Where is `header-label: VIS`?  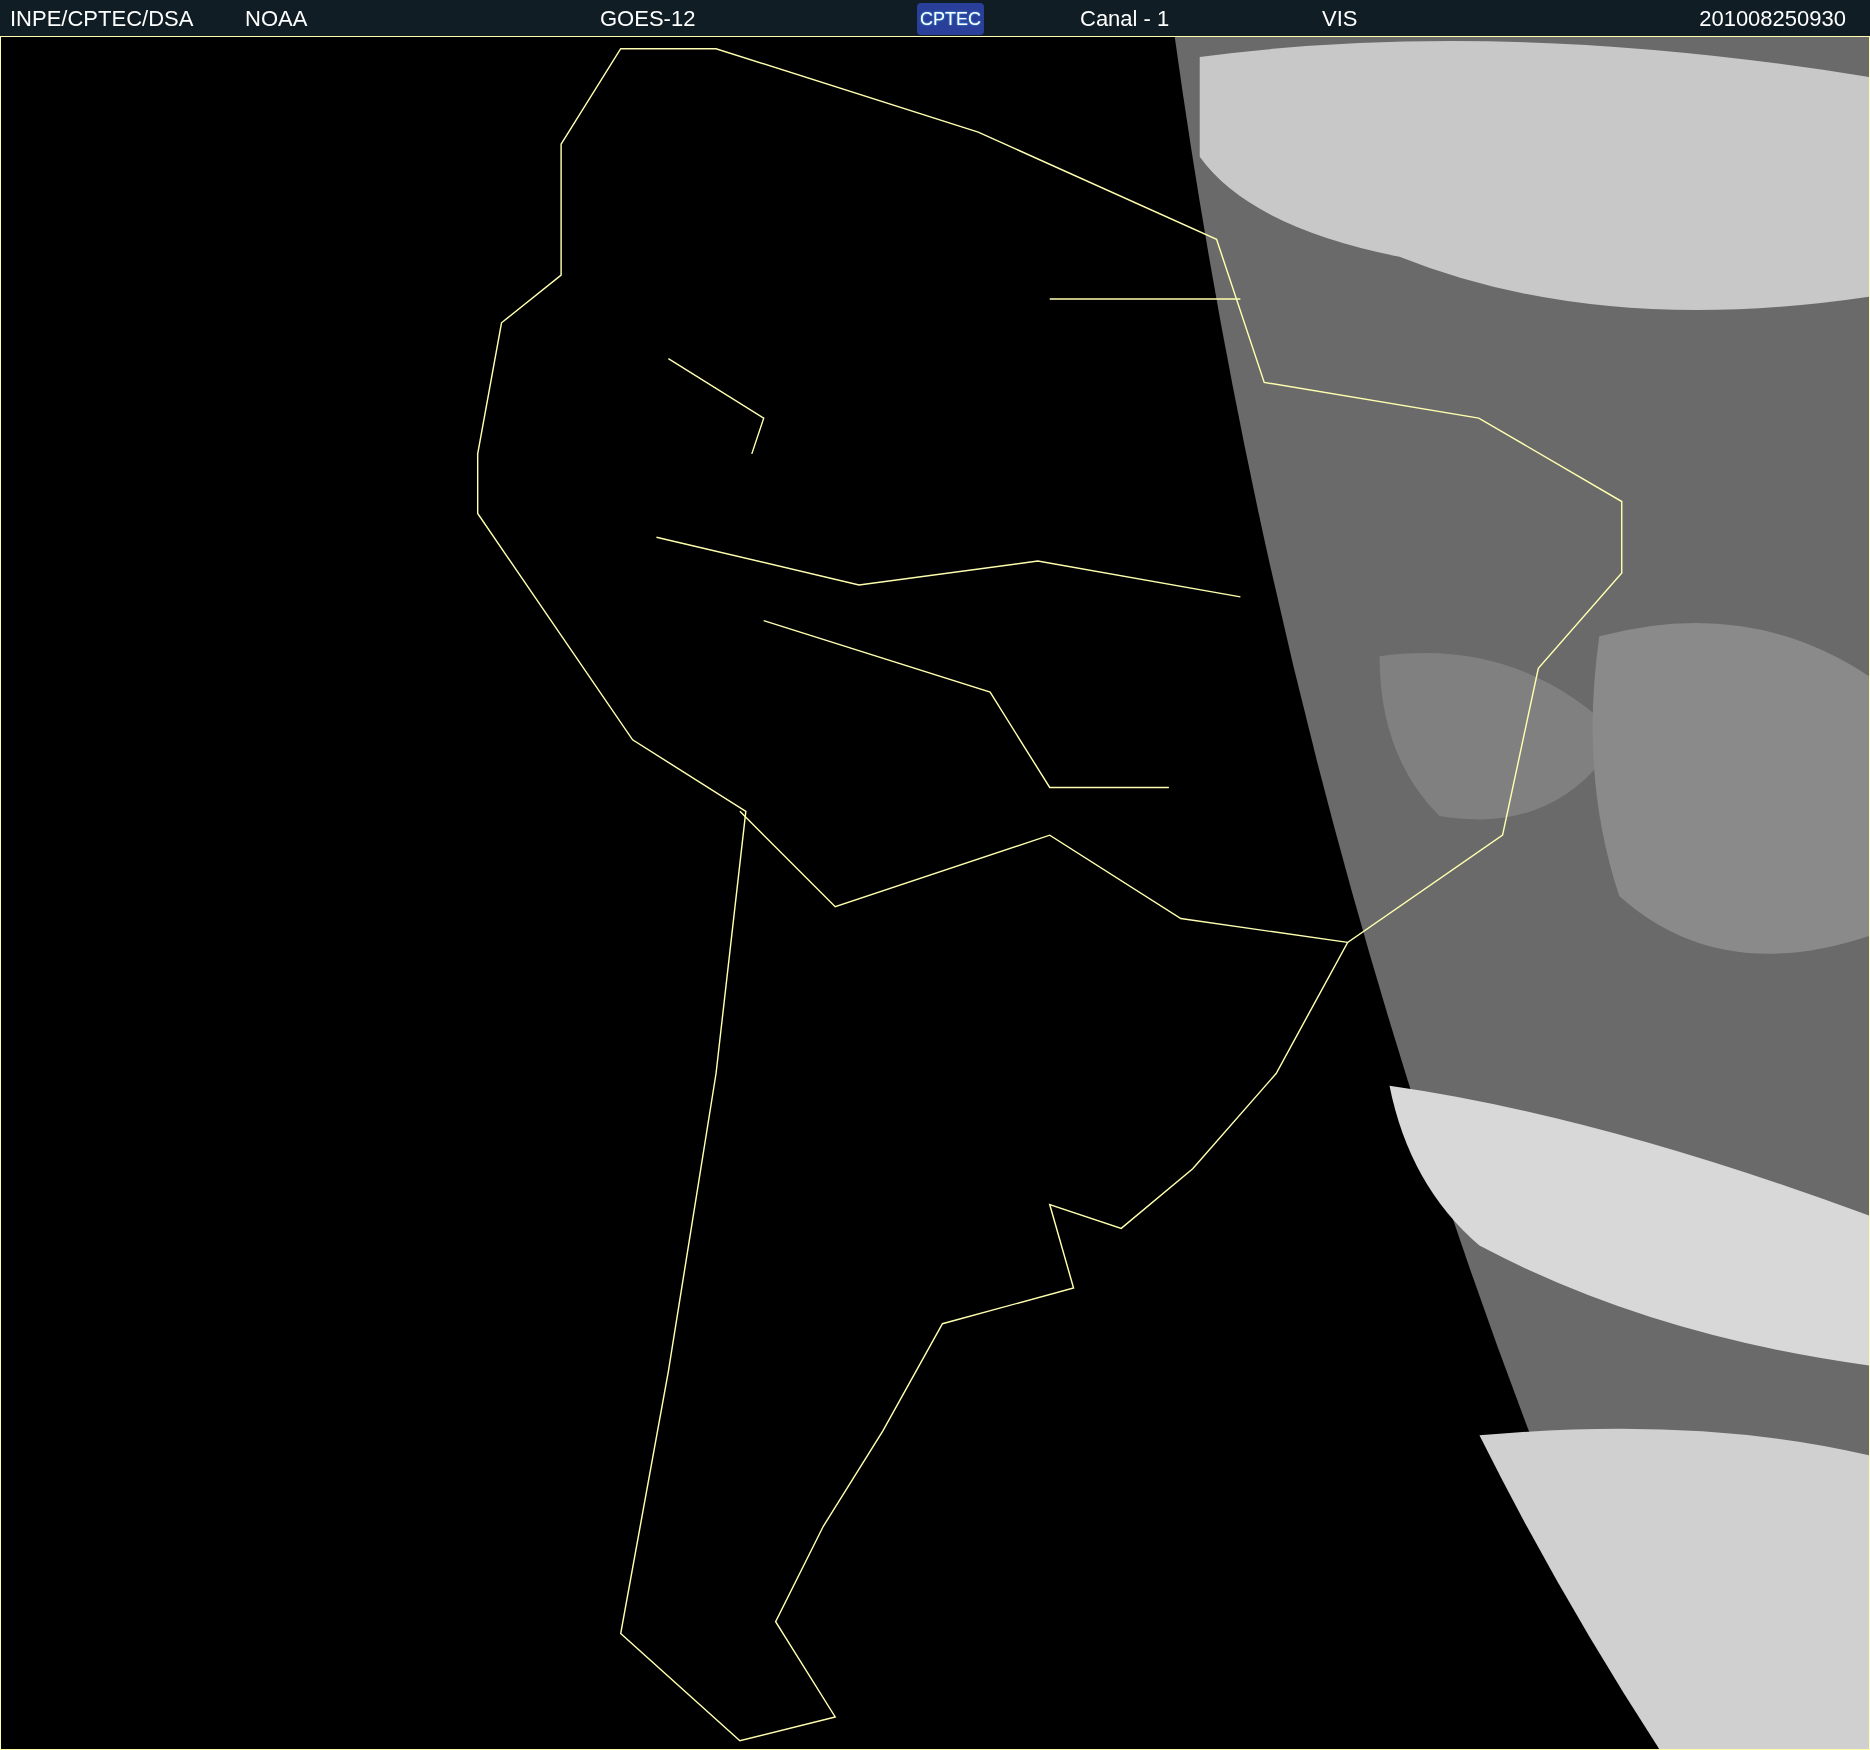 header-label: VIS is located at coordinates (1340, 18).